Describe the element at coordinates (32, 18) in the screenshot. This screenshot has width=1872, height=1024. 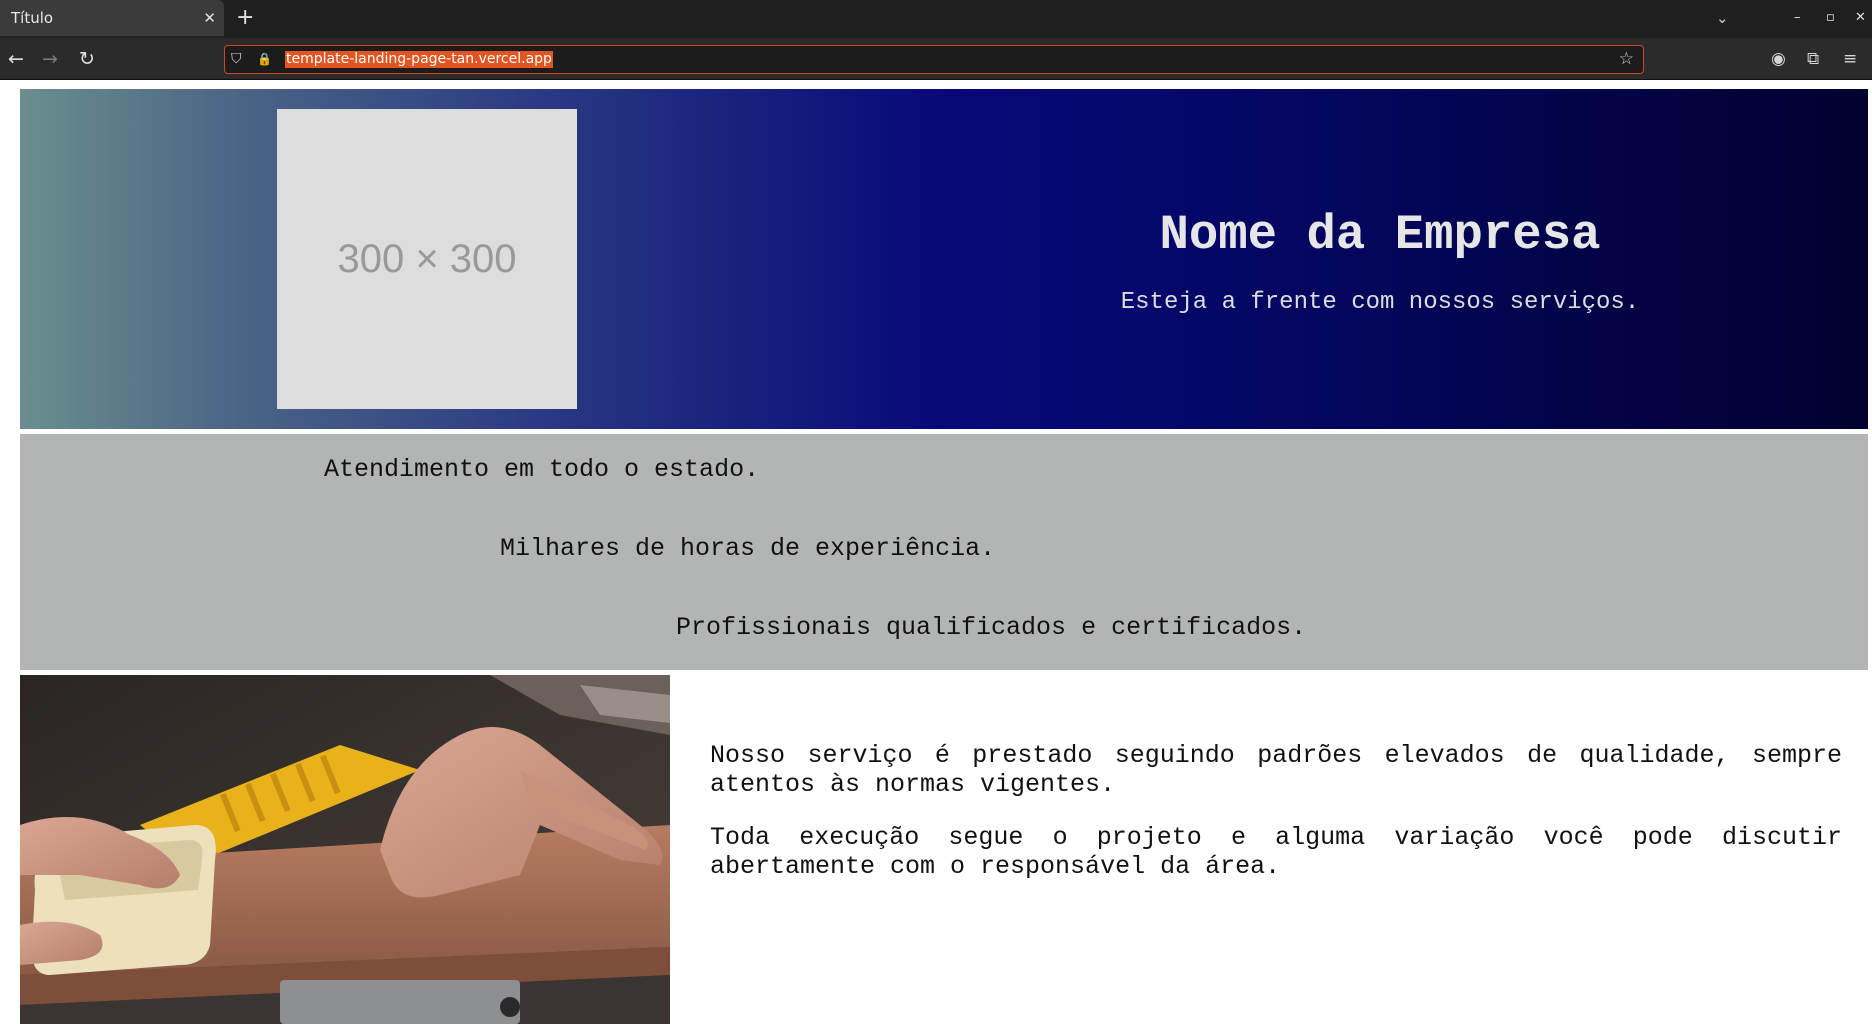
I see `tab-title: Título` at that location.